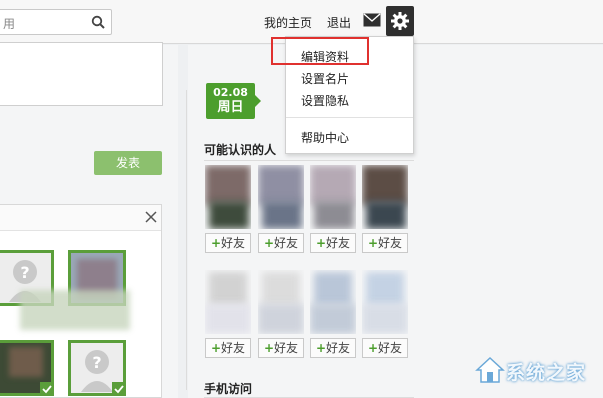 The height and width of the screenshot is (398, 603). What do you see at coordinates (81, 74) in the screenshot?
I see `post-textarea` at bounding box center [81, 74].